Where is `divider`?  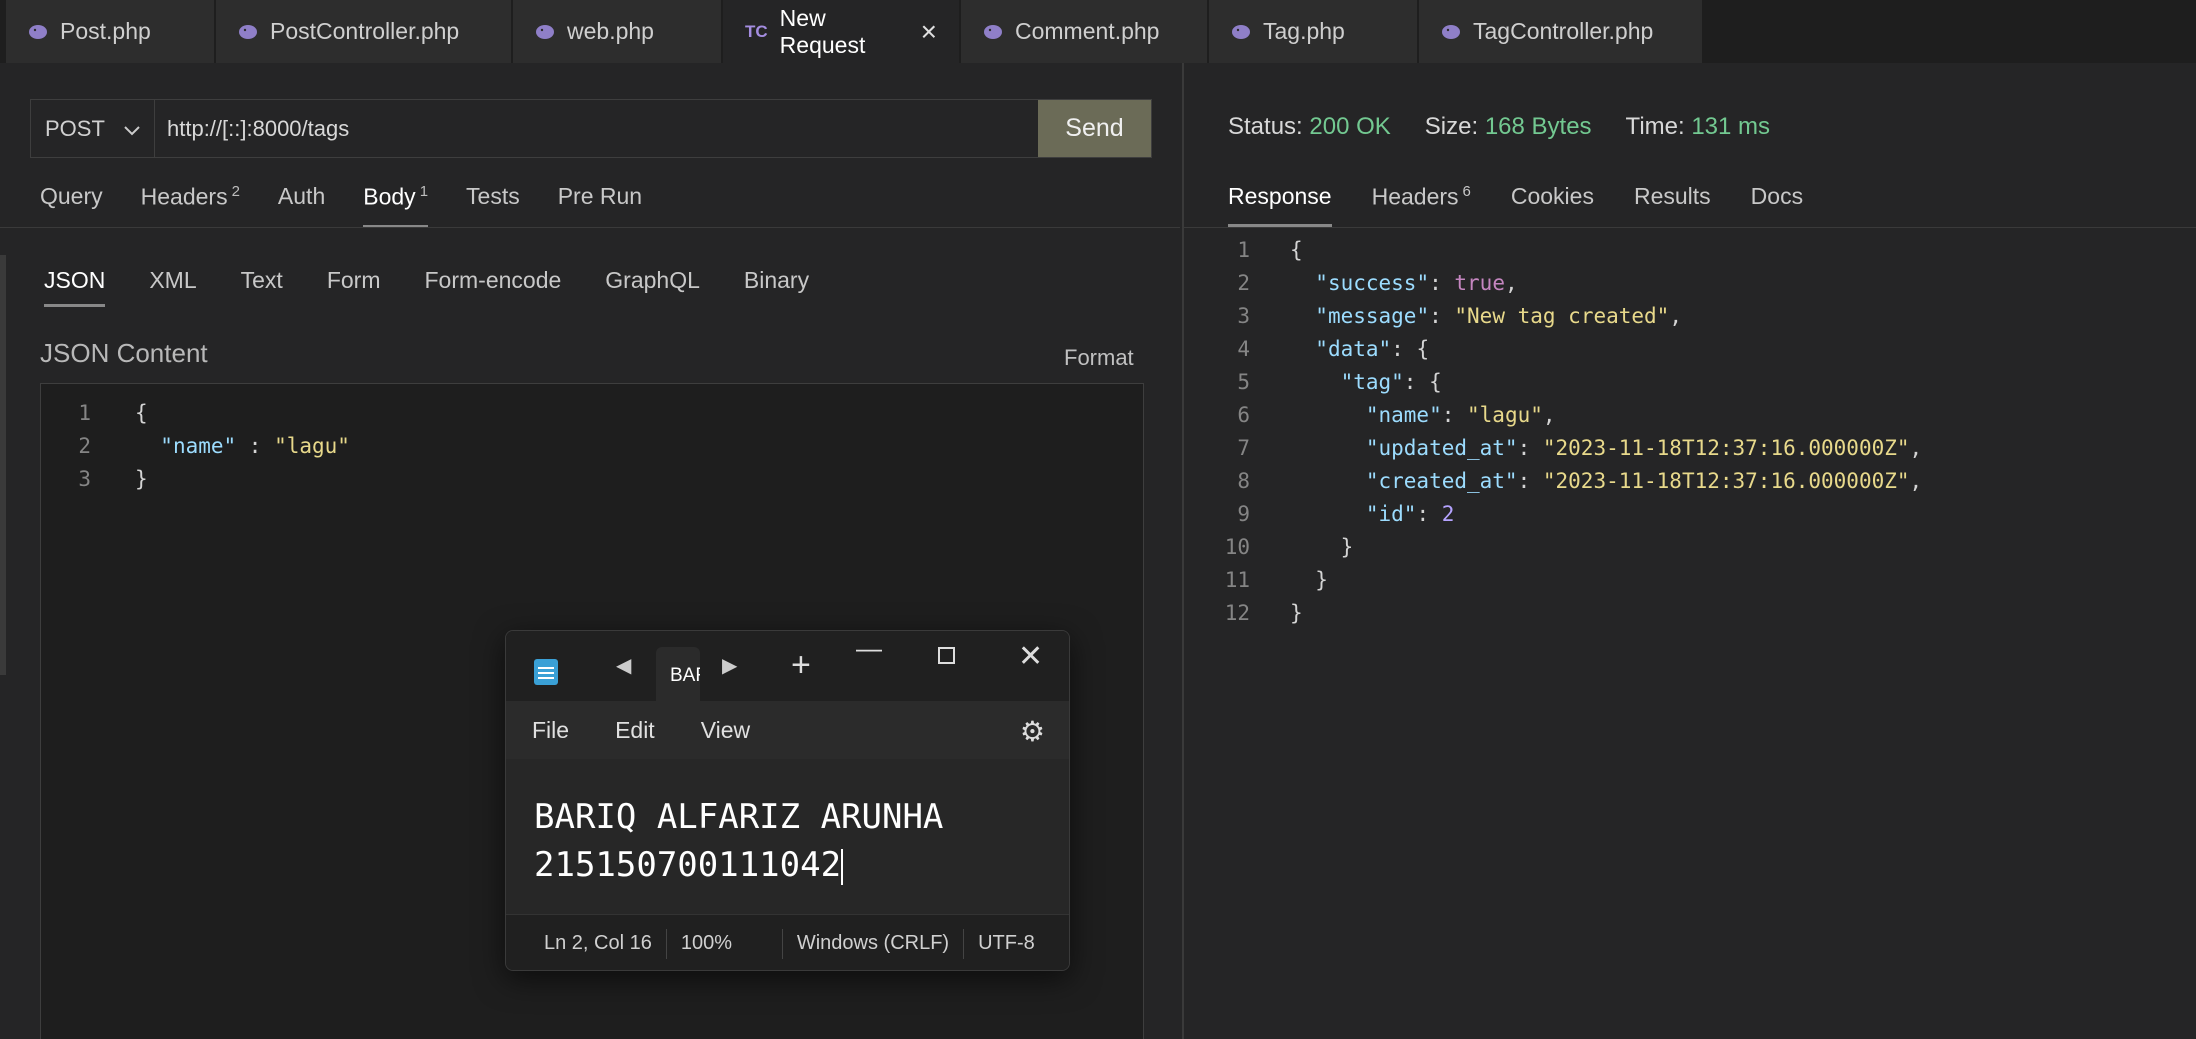 divider is located at coordinates (590, 227).